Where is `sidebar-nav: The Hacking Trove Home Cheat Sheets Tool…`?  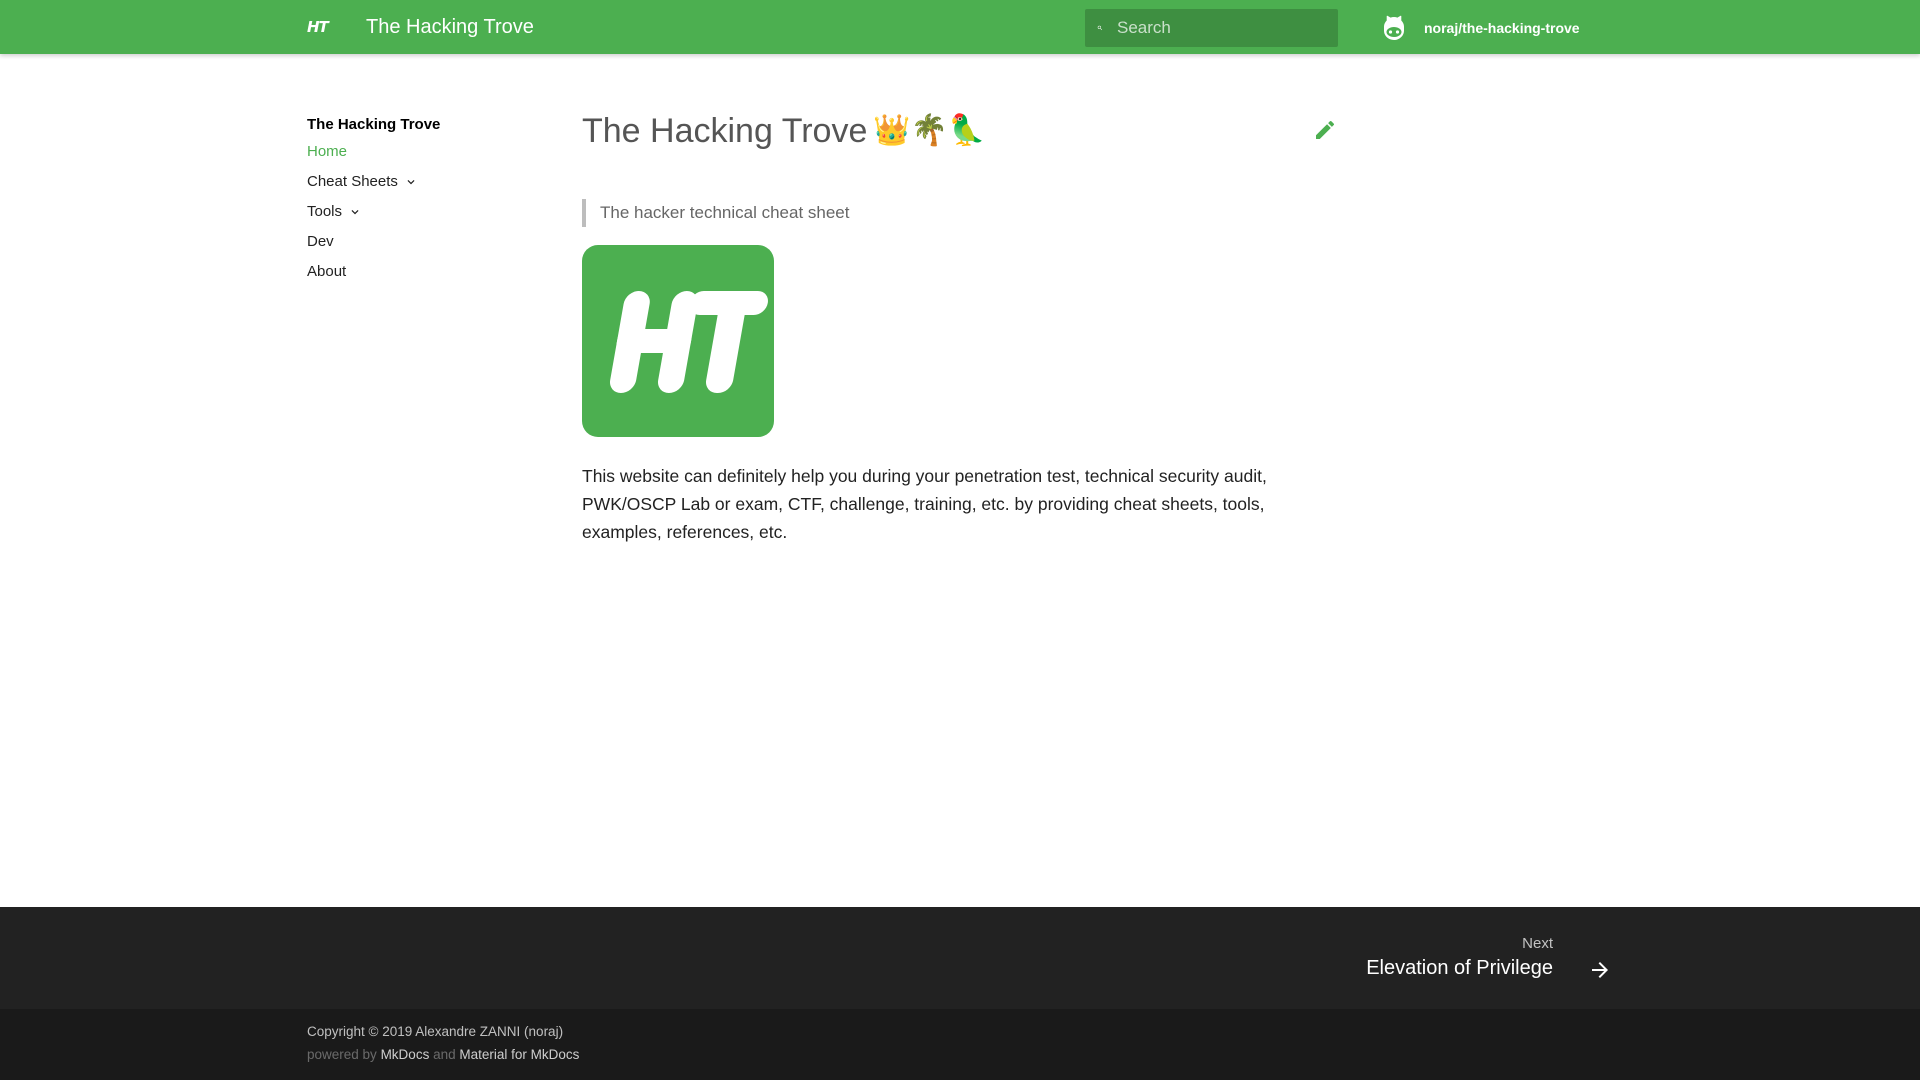
sidebar-nav: The Hacking Trove Home Cheat Sheets Tool… is located at coordinates (422, 200).